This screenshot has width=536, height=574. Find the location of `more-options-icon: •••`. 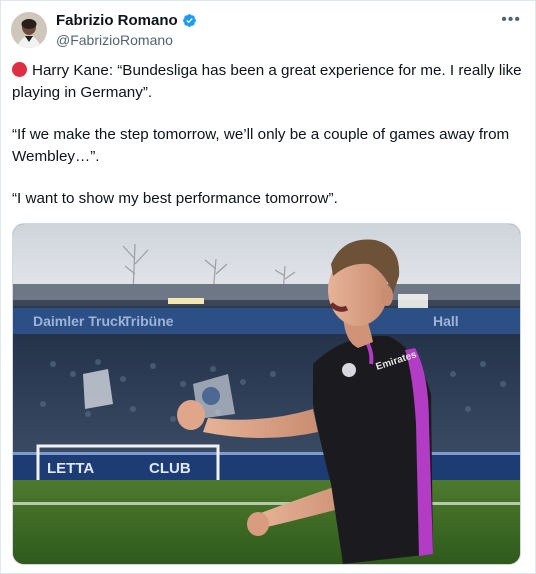

more-options-icon: ••• is located at coordinates (511, 20).